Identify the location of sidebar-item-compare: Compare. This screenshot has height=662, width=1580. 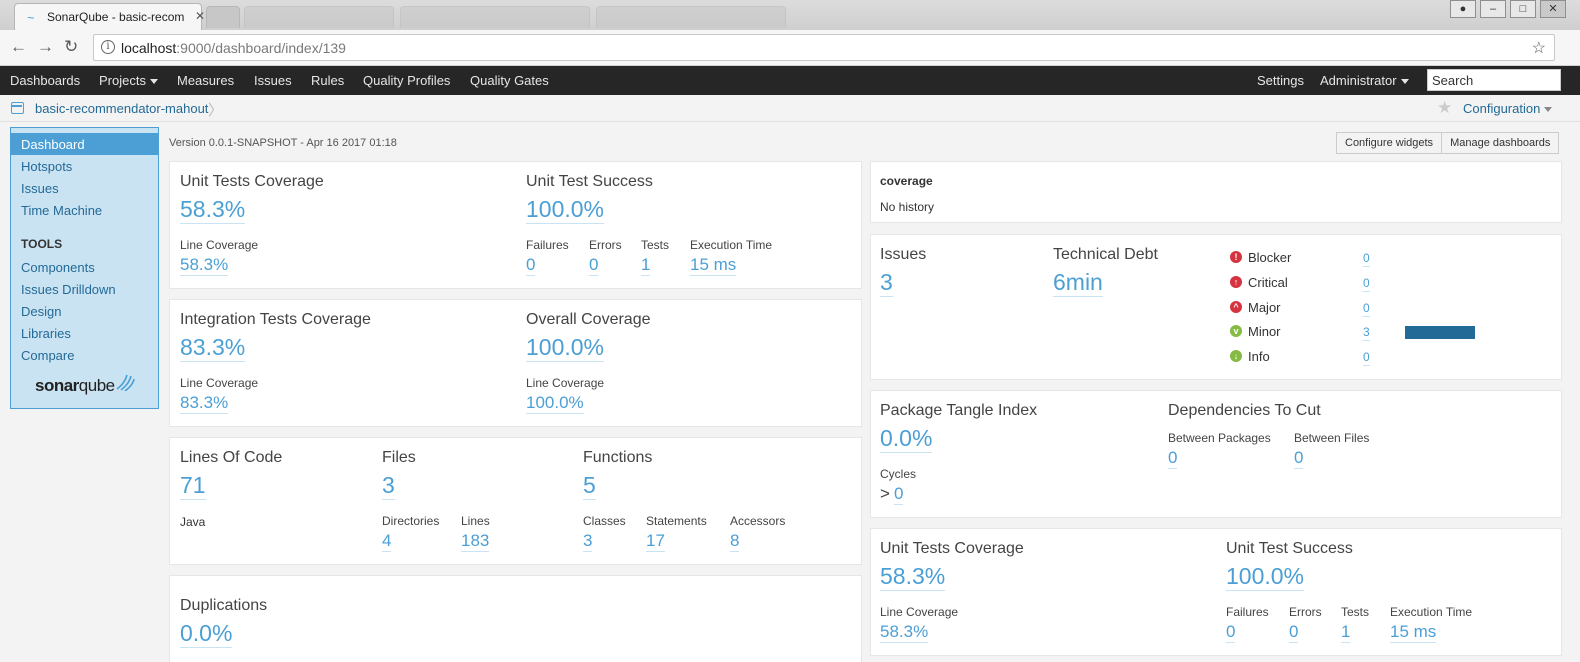
(84, 355).